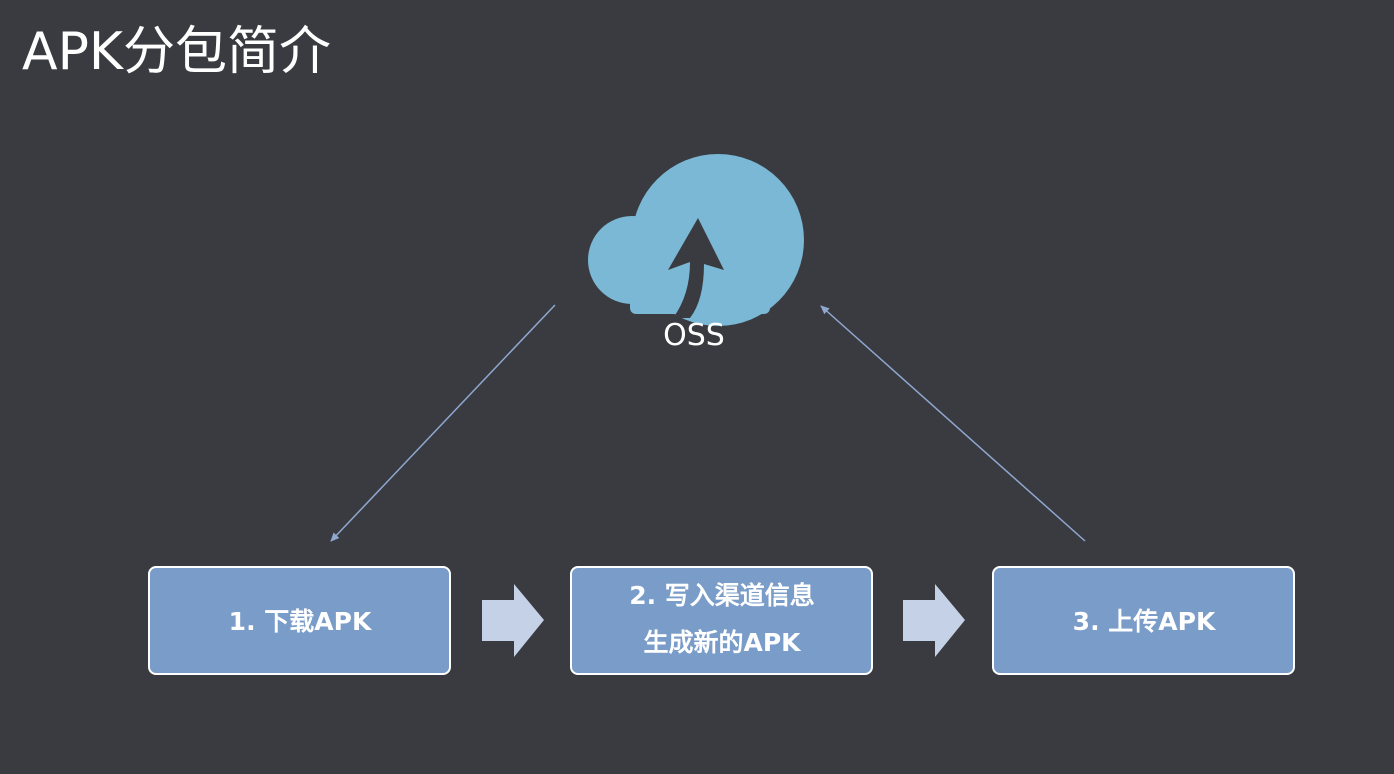 The image size is (1394, 774). I want to click on step-label: 1. 下载APK, so click(301, 621).